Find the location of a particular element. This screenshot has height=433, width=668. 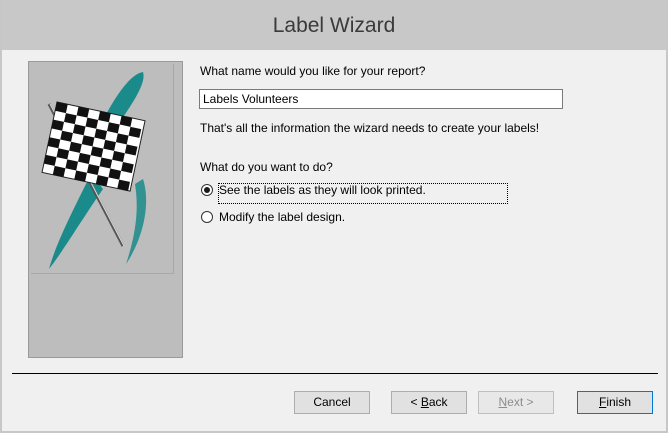

back-prefix: < is located at coordinates (415, 402).